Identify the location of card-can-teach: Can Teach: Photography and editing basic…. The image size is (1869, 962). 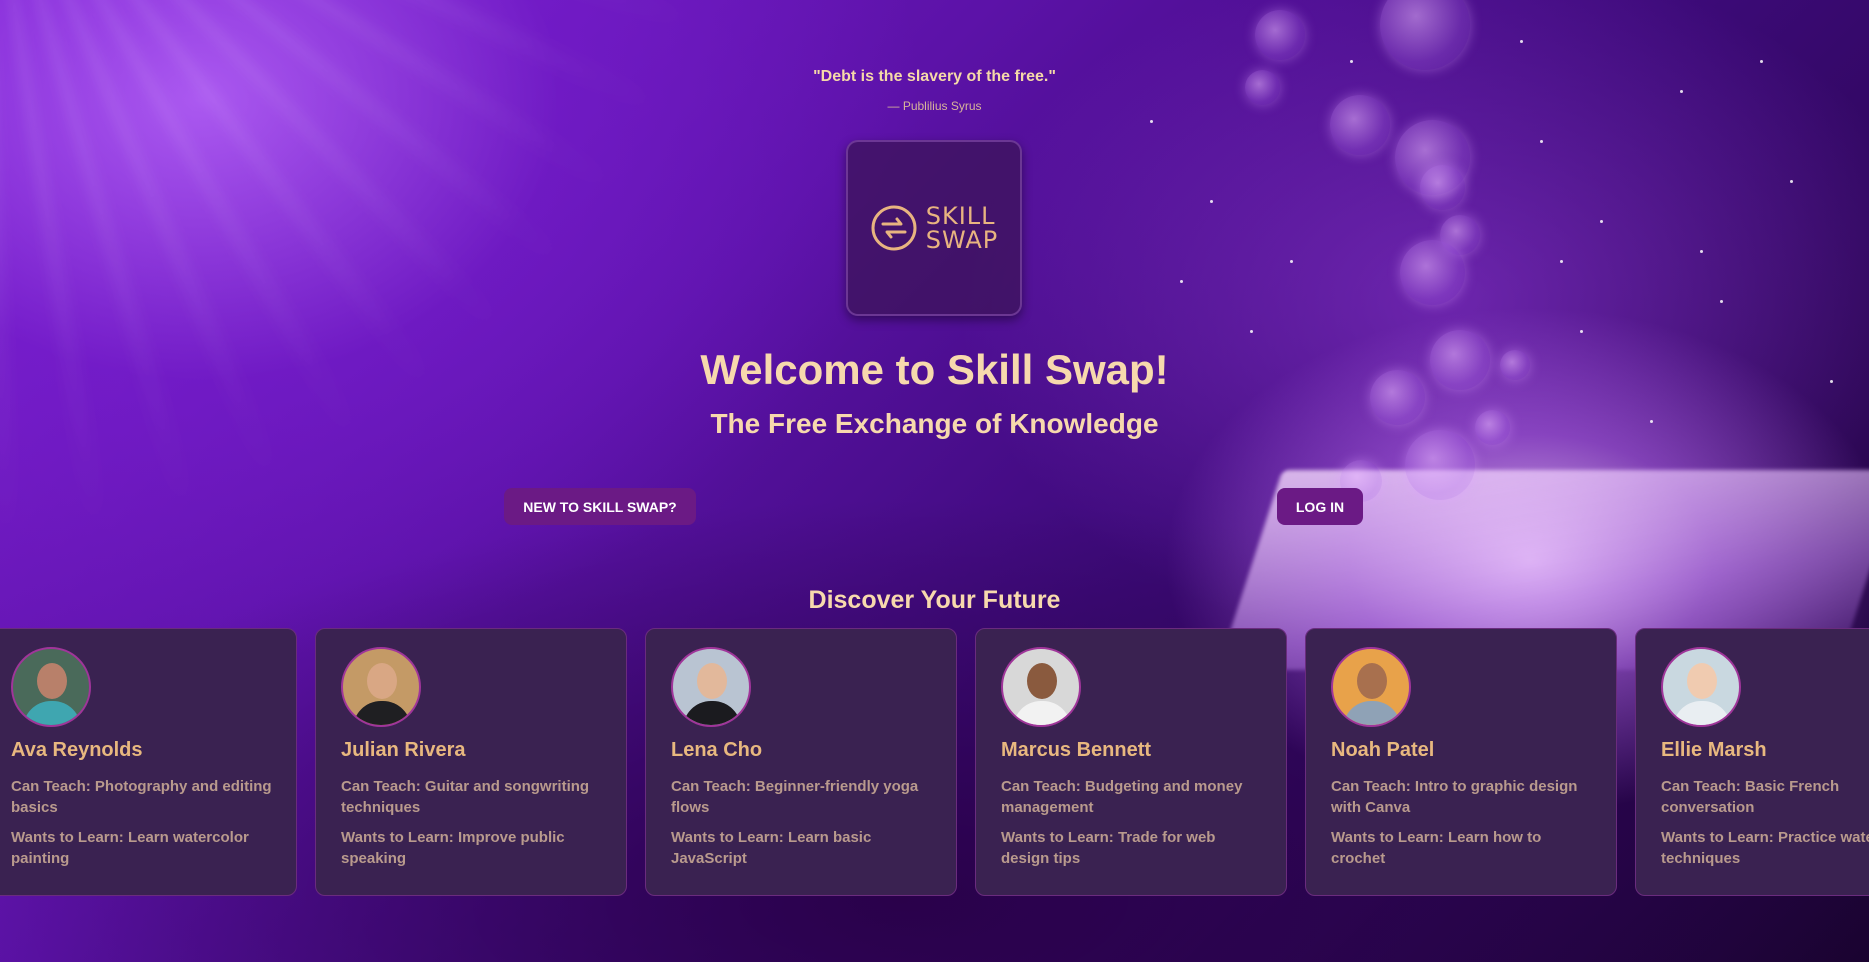
(141, 797).